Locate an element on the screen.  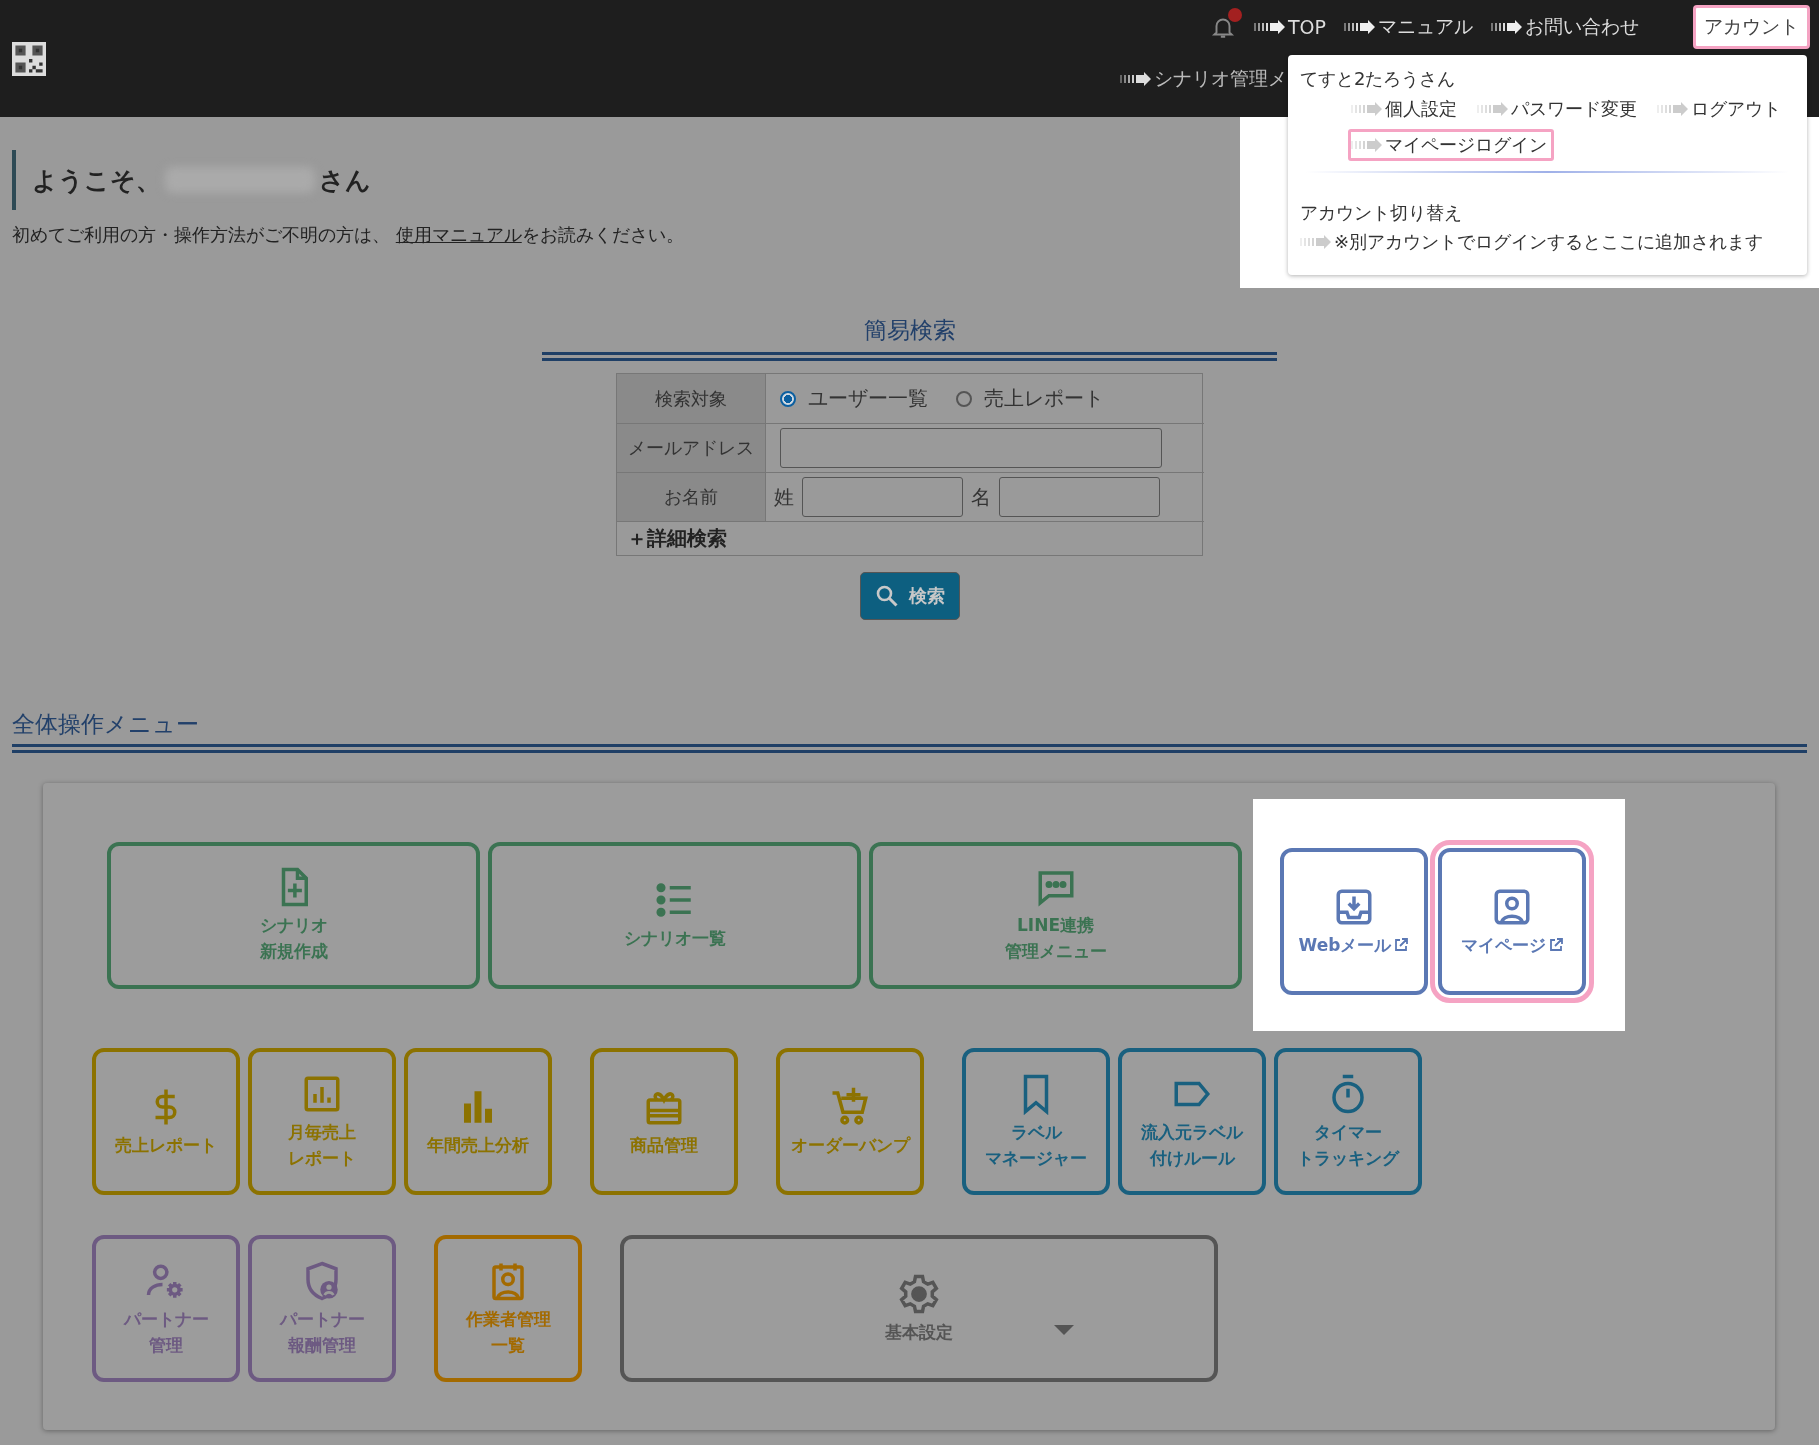
welcome-text: ようこそ、 is located at coordinates (96, 180).